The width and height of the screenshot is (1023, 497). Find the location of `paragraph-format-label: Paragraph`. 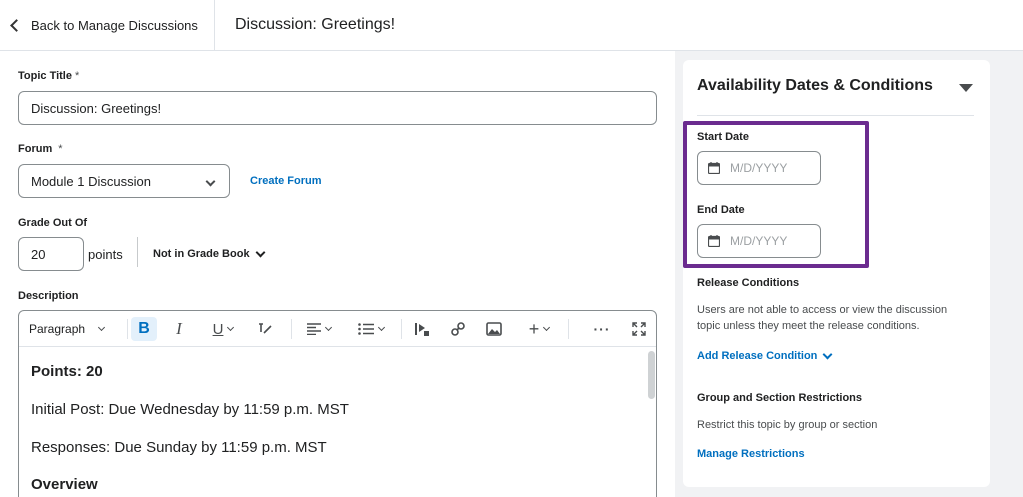

paragraph-format-label: Paragraph is located at coordinates (57, 329).